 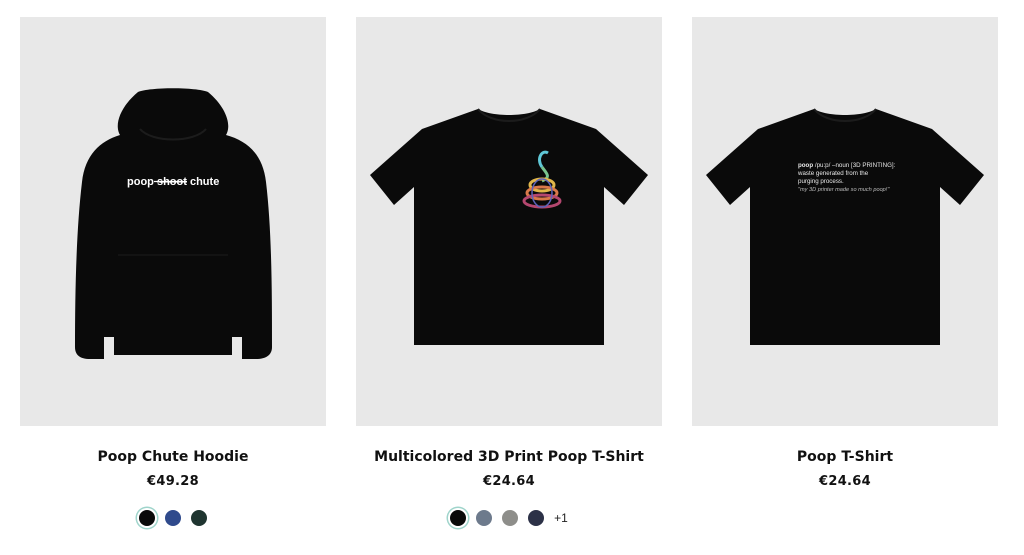 What do you see at coordinates (509, 226) in the screenshot?
I see `tshirt-image` at bounding box center [509, 226].